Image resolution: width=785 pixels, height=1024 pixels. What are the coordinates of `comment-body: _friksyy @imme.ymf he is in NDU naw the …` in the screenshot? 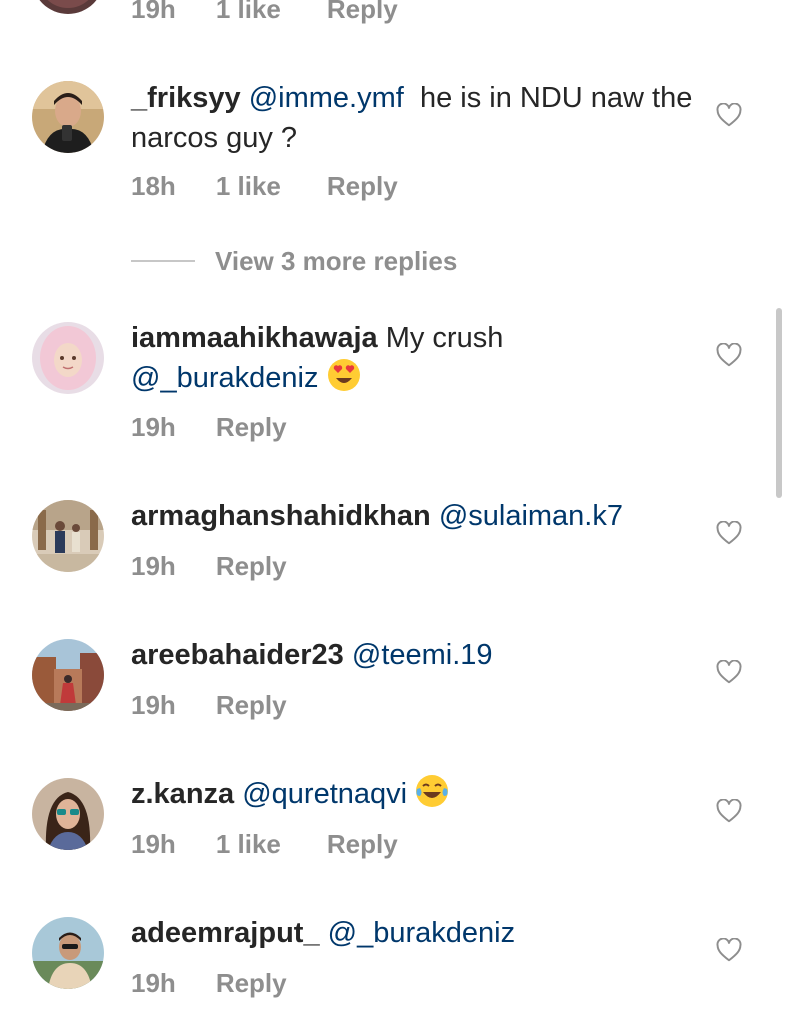 It's located at (416, 118).